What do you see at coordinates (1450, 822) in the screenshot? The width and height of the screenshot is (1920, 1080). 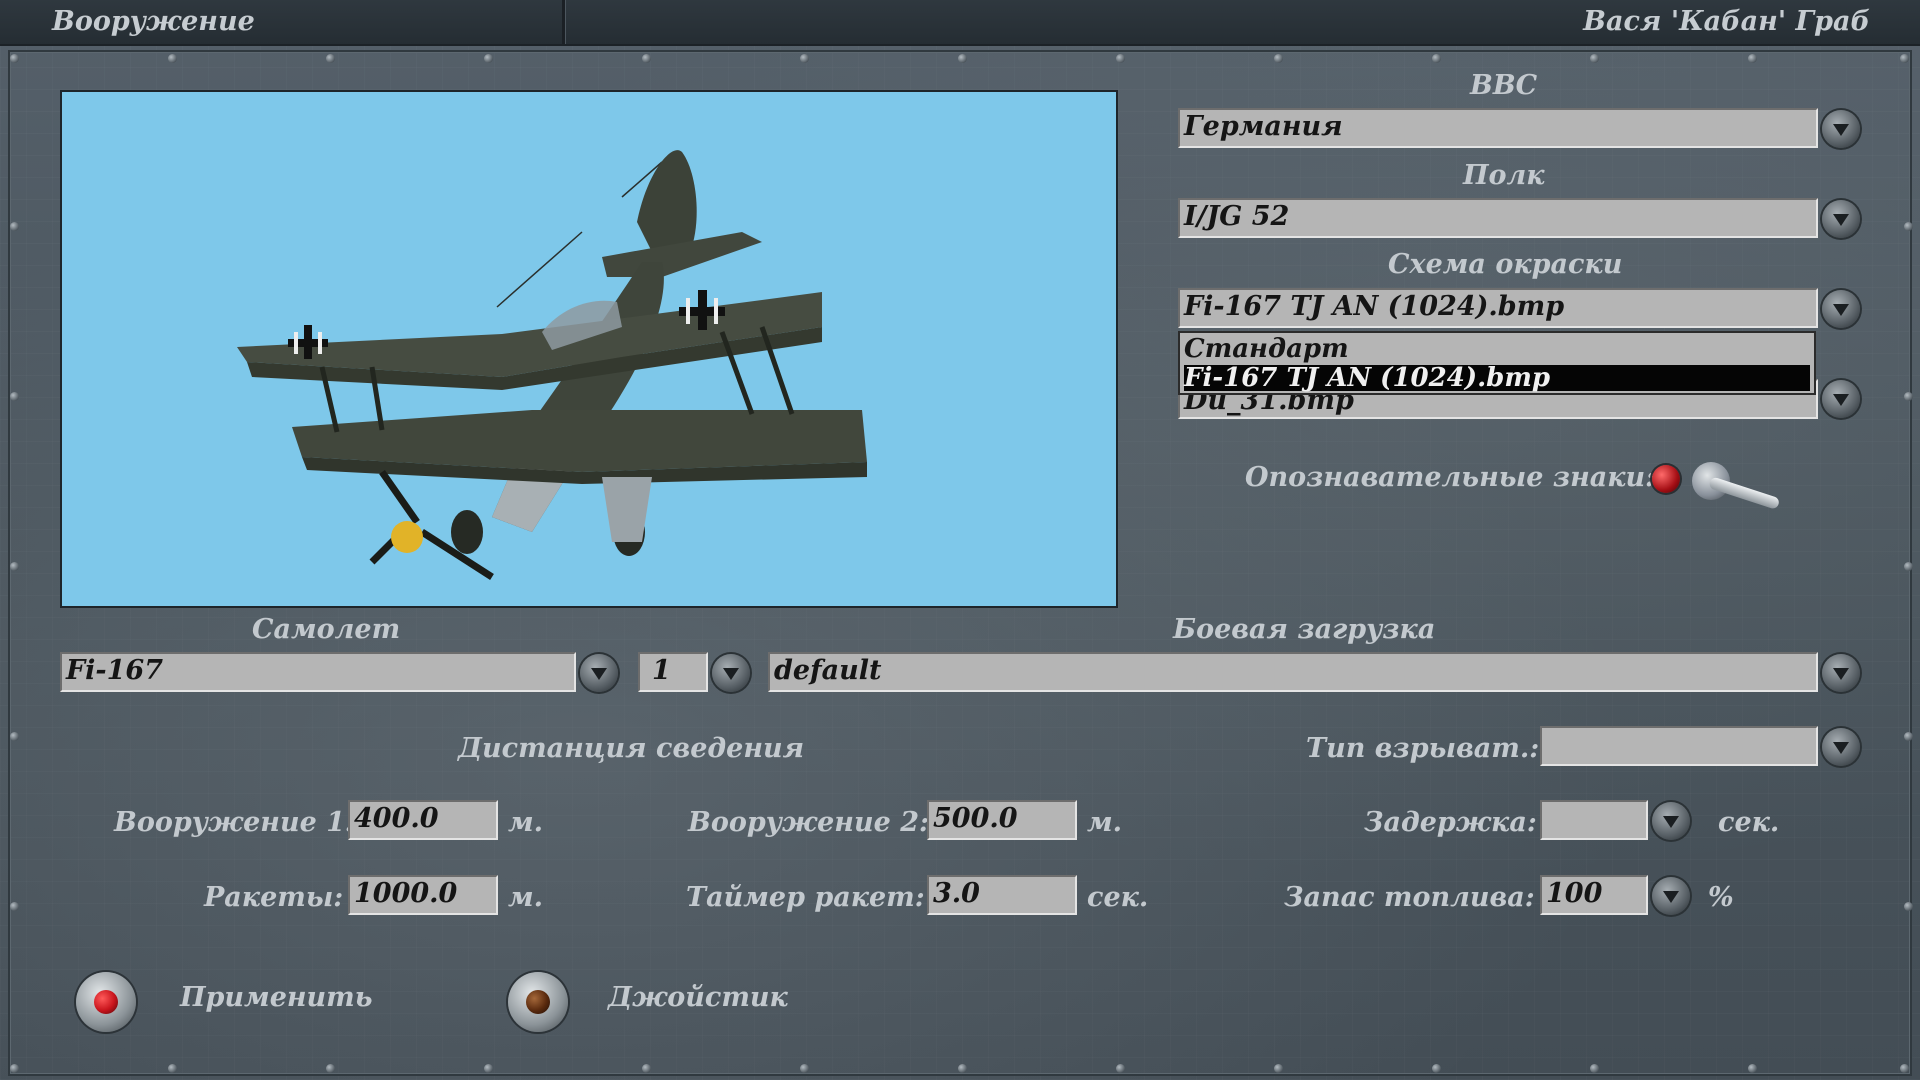 I see `delay-label: Задержка:` at bounding box center [1450, 822].